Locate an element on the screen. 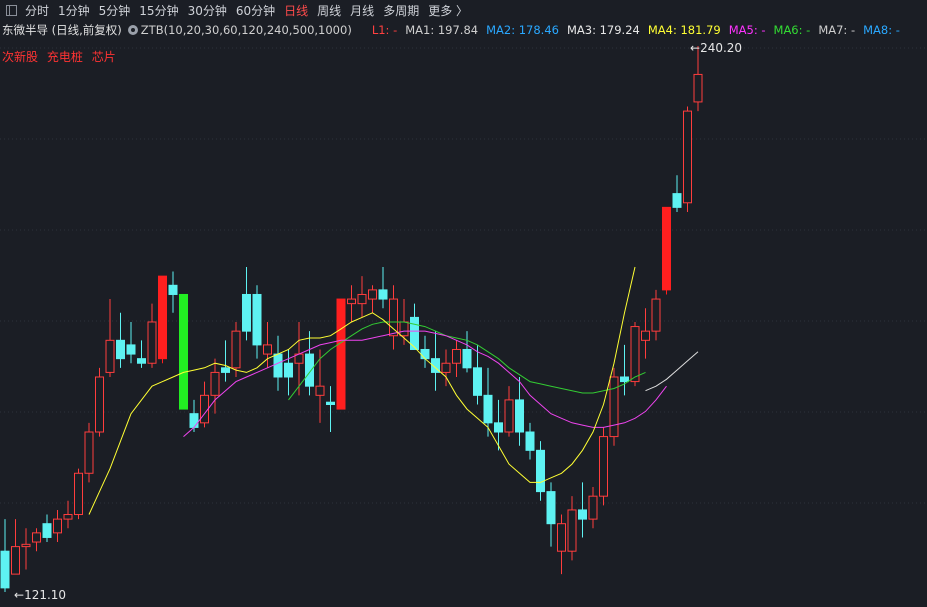 This screenshot has height=607, width=927. tab-monthly: 月线 is located at coordinates (362, 10).